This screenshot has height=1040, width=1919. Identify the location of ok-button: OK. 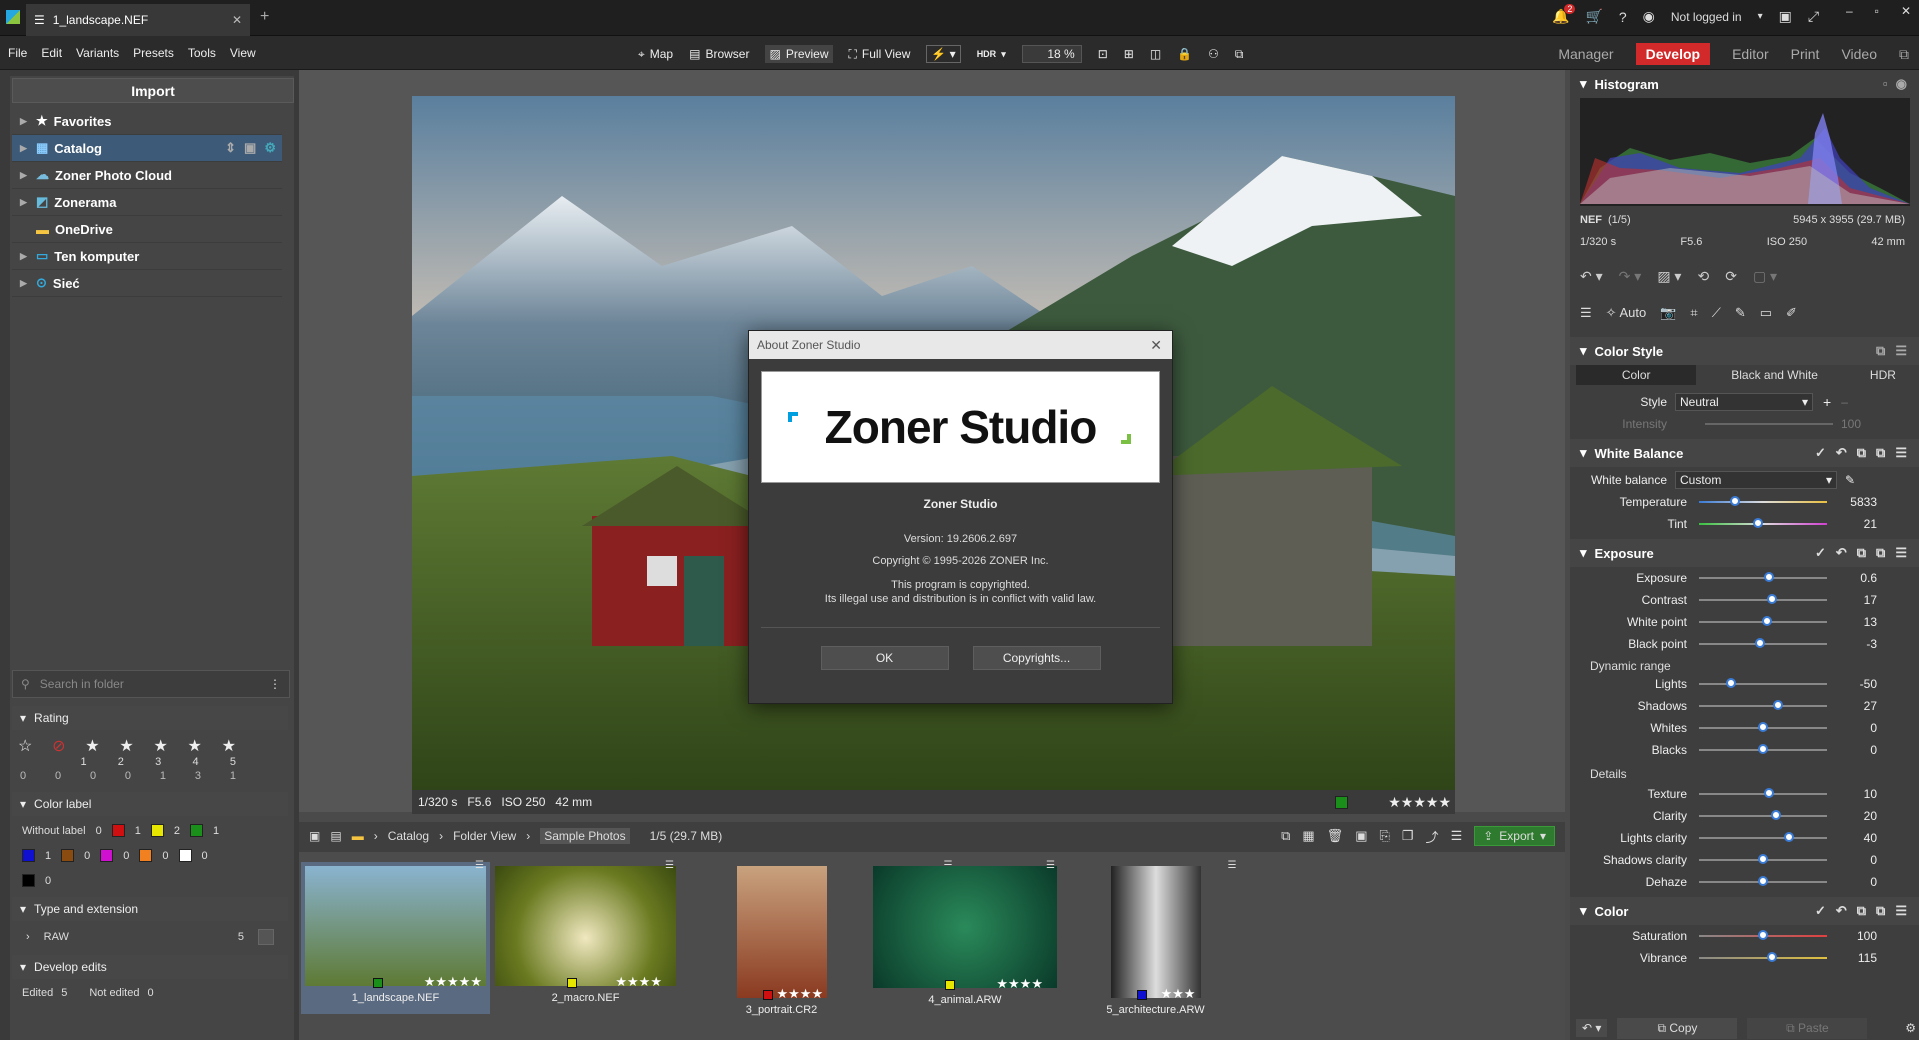
(884, 658).